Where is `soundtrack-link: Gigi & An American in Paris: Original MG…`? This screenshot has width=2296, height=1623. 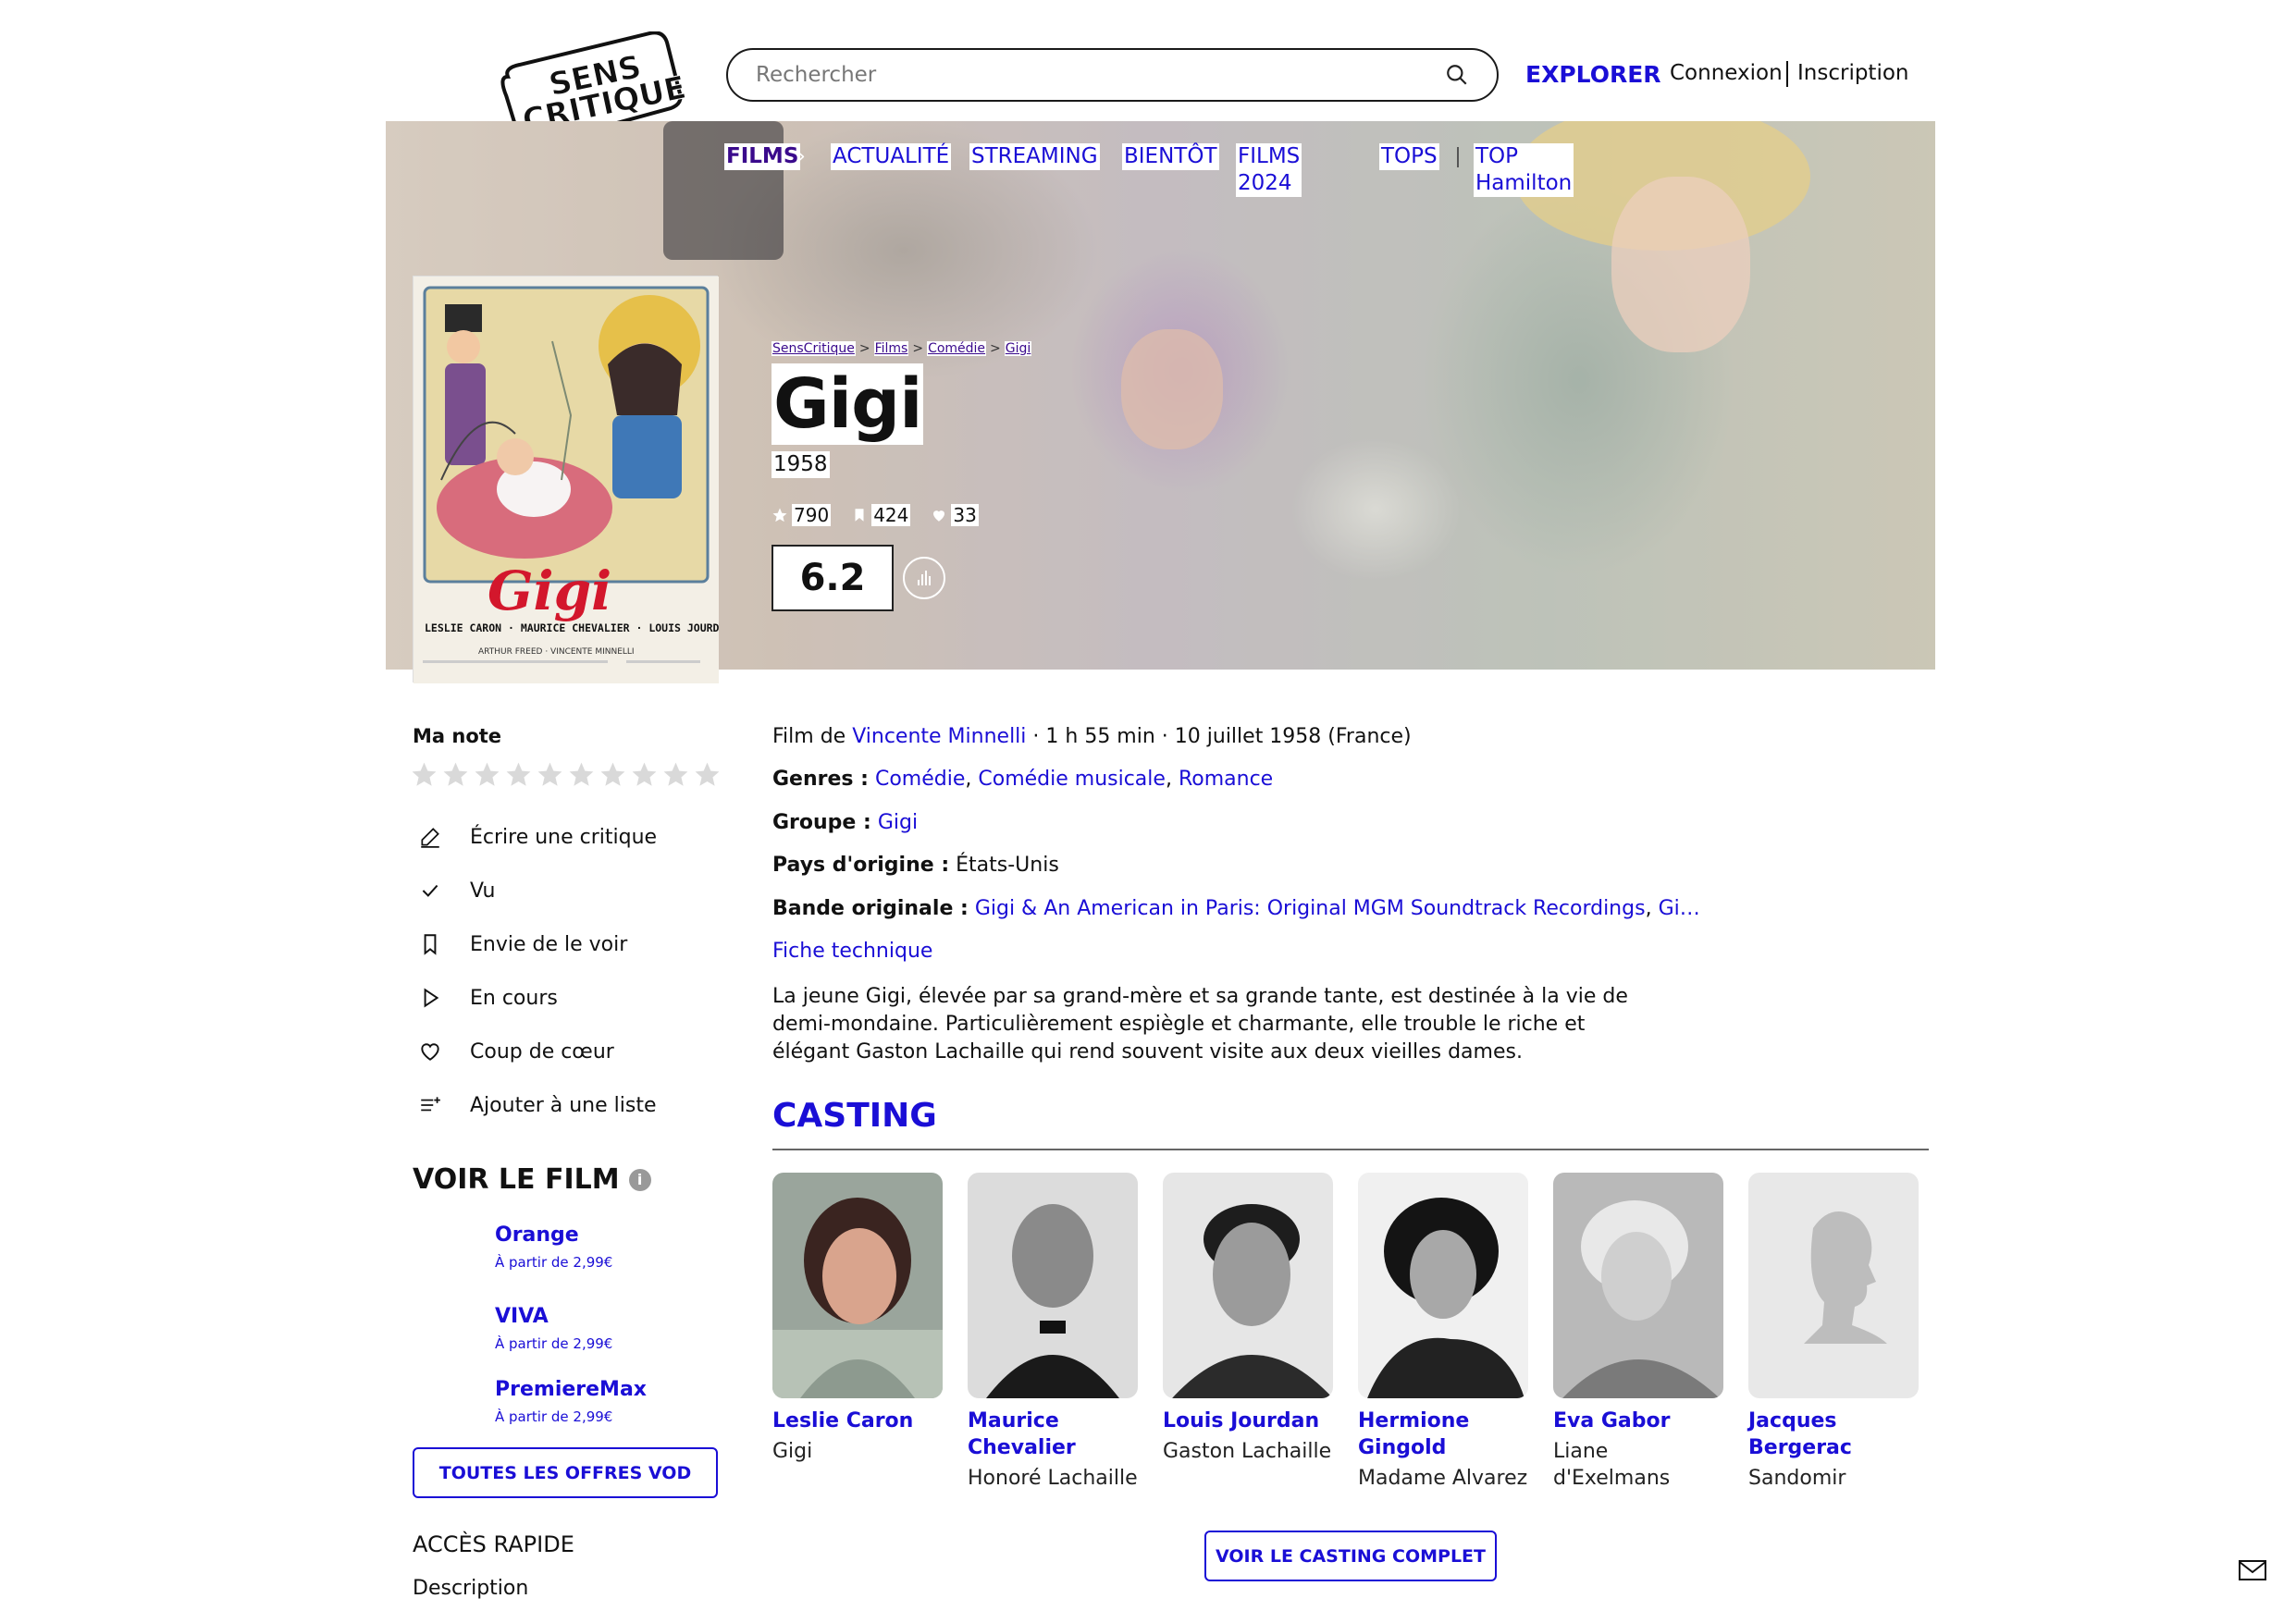 soundtrack-link: Gigi & An American in Paris: Original MG… is located at coordinates (1310, 908).